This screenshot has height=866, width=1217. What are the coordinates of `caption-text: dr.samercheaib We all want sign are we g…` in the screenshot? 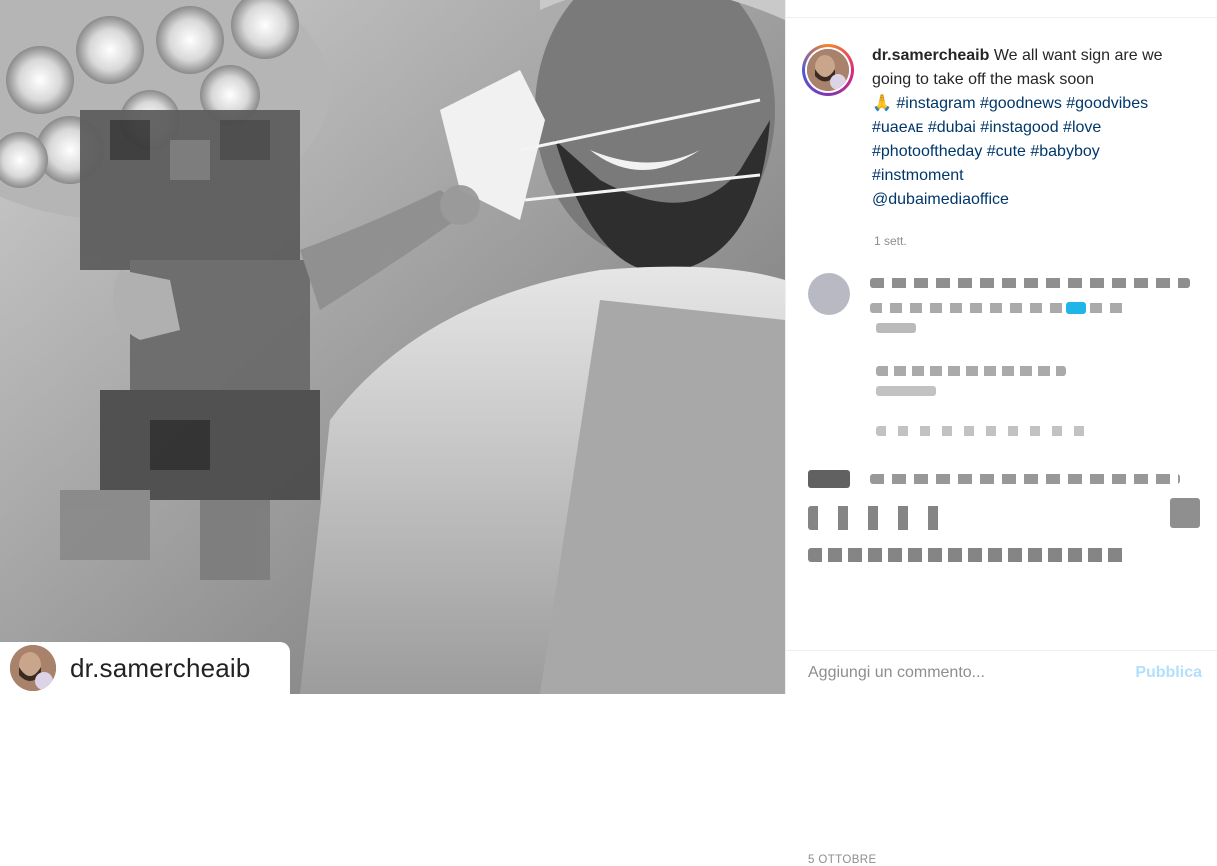 It's located at (1027, 128).